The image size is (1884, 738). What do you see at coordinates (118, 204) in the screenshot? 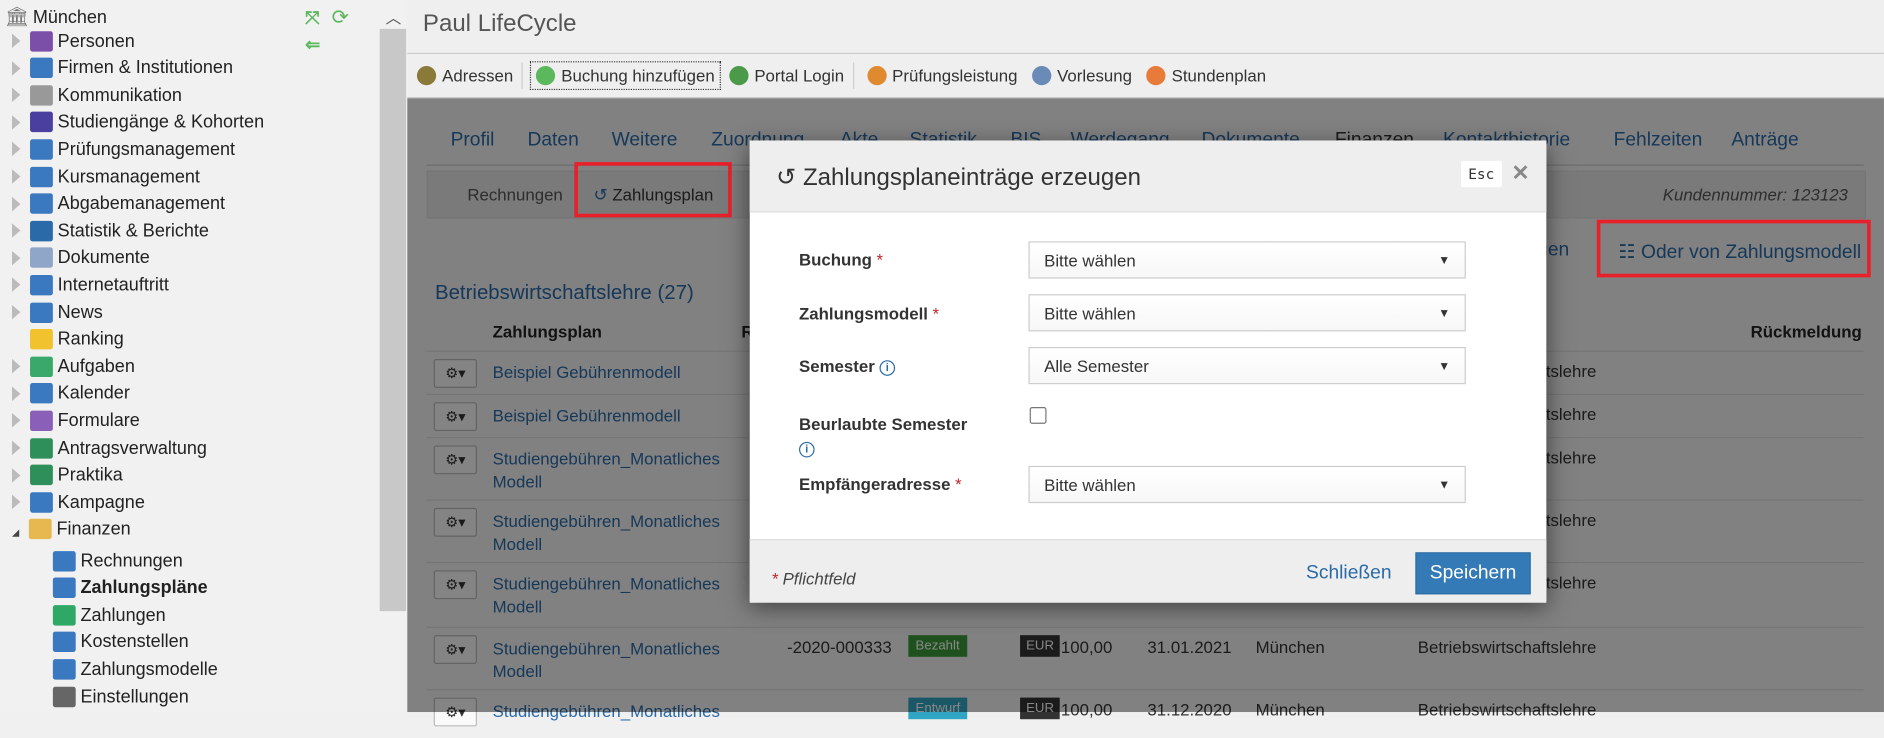
I see `sidebar-item: Abgabemanagement` at bounding box center [118, 204].